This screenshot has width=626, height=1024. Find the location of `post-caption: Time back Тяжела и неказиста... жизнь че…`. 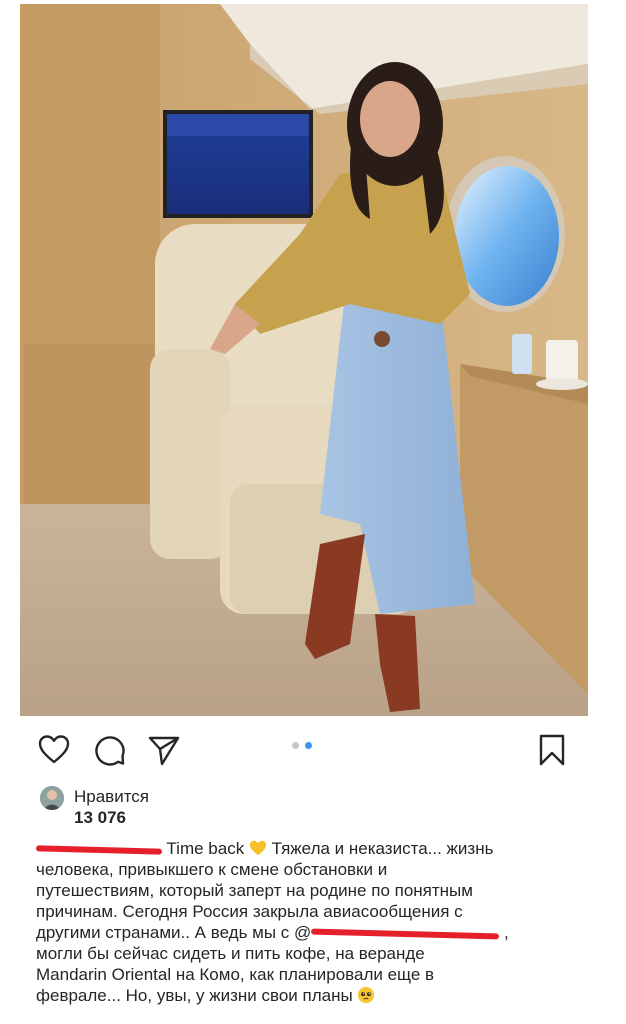

post-caption: Time back Тяжела и неказиста... жизнь че… is located at coordinates (305, 922).